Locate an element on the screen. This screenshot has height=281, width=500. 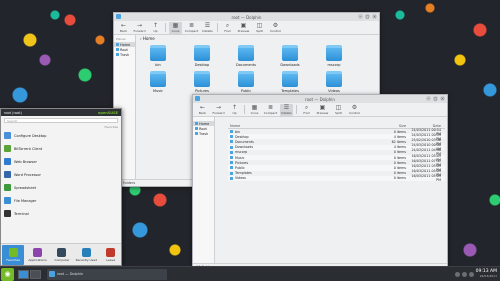
cell-name-text: Desktop is located at coordinates (242, 136).